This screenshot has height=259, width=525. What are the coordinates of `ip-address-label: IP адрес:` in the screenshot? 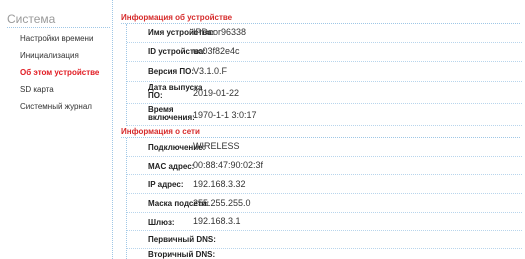 It's located at (166, 184).